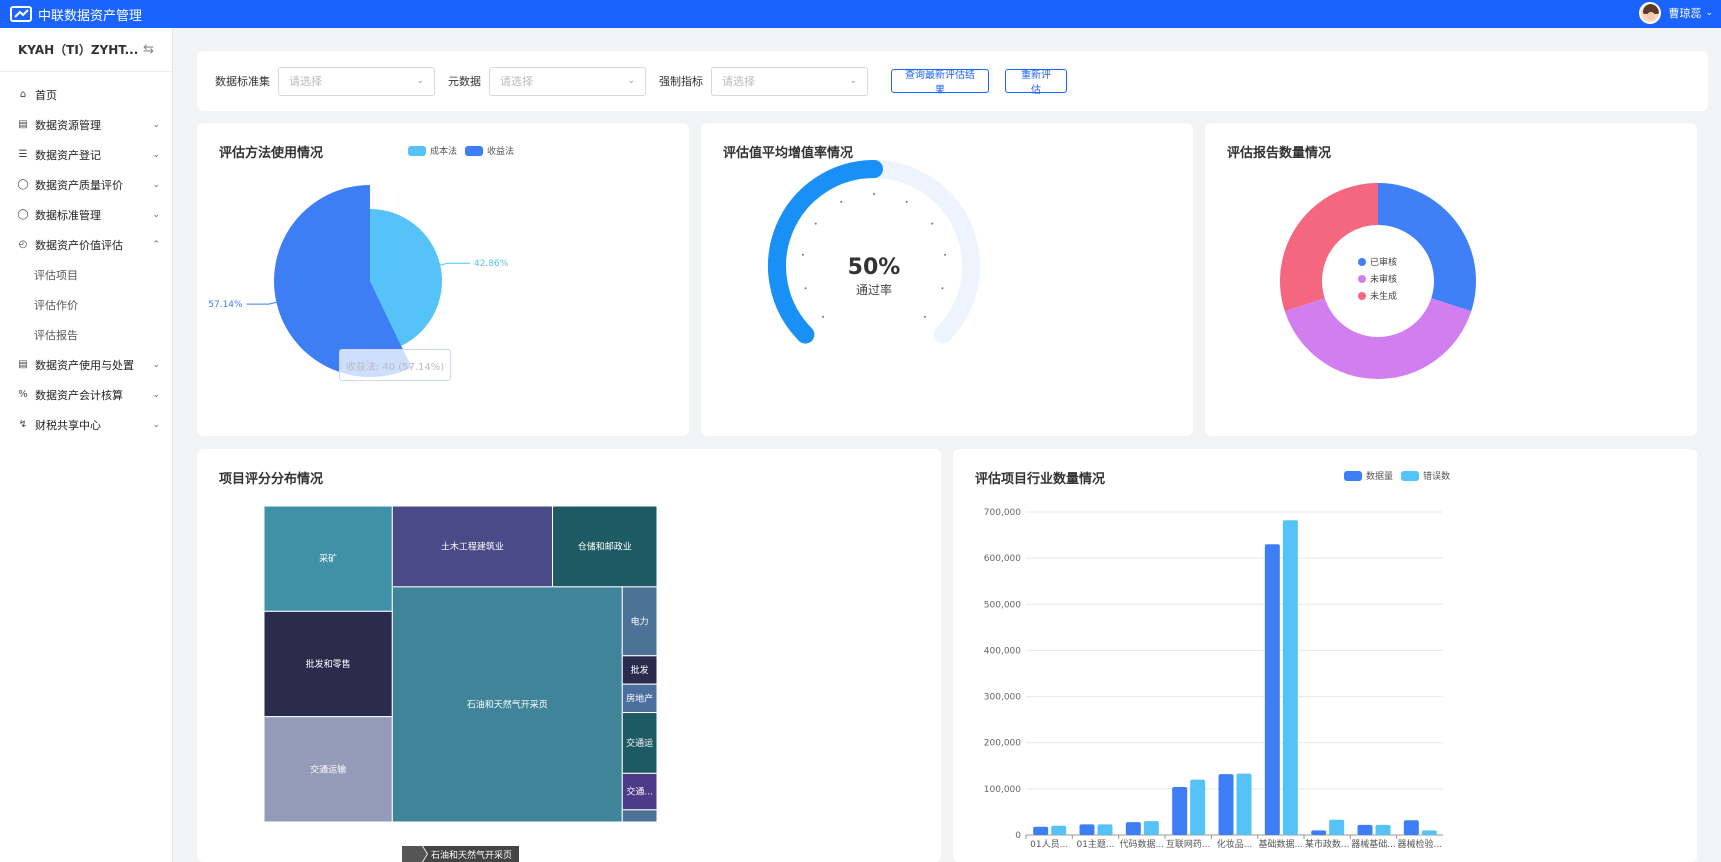  Describe the element at coordinates (395, 365) in the screenshot. I see `pie-tooltip: 收益法: 40 (57.14%)` at that location.